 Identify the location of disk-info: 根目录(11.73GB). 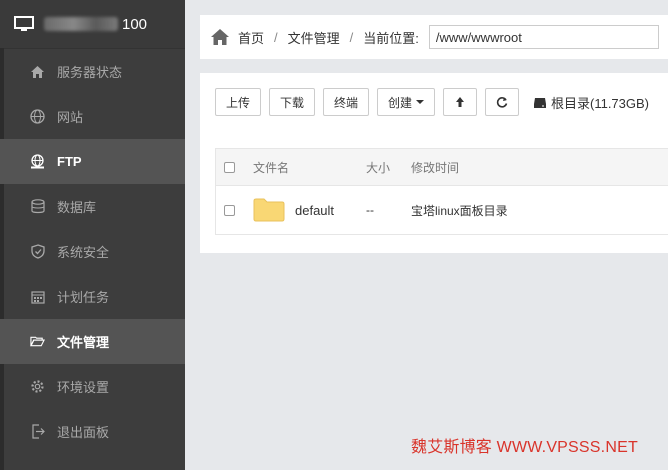
(591, 102).